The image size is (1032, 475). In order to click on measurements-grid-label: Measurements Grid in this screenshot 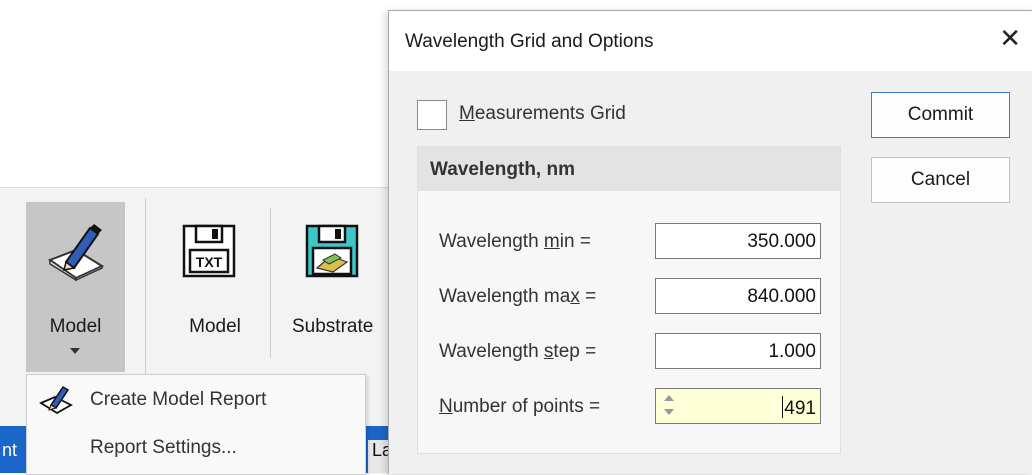, I will do `click(542, 114)`.